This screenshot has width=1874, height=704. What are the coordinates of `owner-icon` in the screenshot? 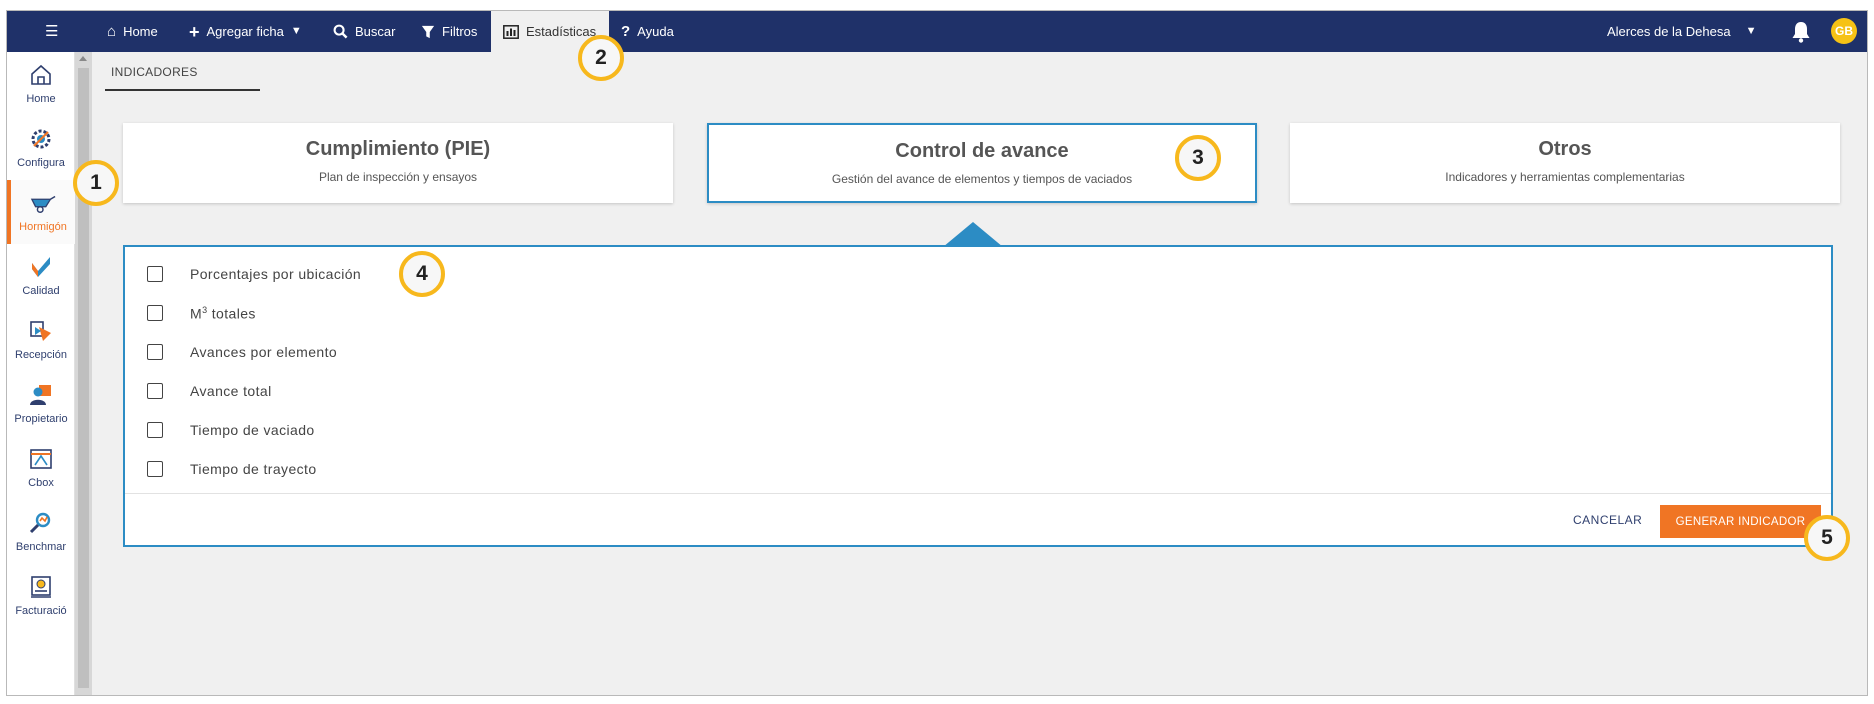 It's located at (41, 395).